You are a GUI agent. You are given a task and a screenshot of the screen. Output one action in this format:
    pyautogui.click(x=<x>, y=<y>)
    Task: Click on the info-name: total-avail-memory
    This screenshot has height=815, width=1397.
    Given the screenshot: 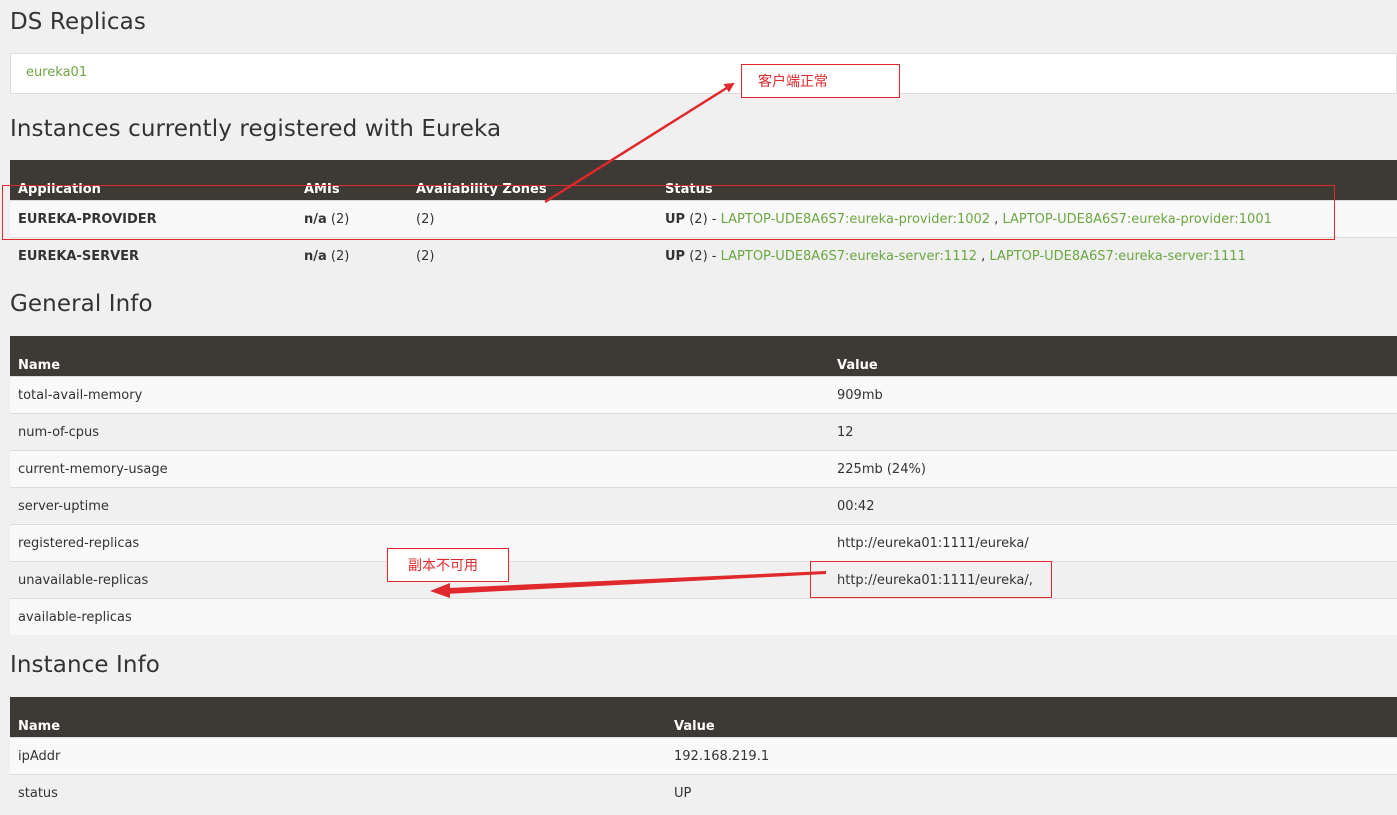 What is the action you would take?
    pyautogui.click(x=419, y=395)
    